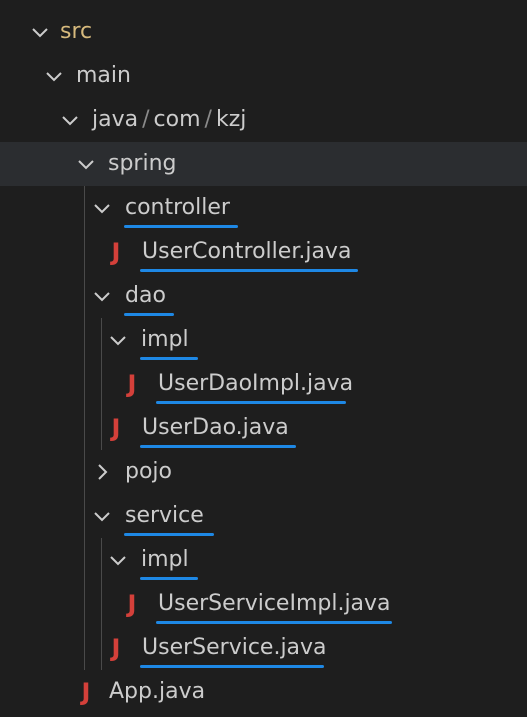  I want to click on annotation-underline-service-impl, so click(169, 578).